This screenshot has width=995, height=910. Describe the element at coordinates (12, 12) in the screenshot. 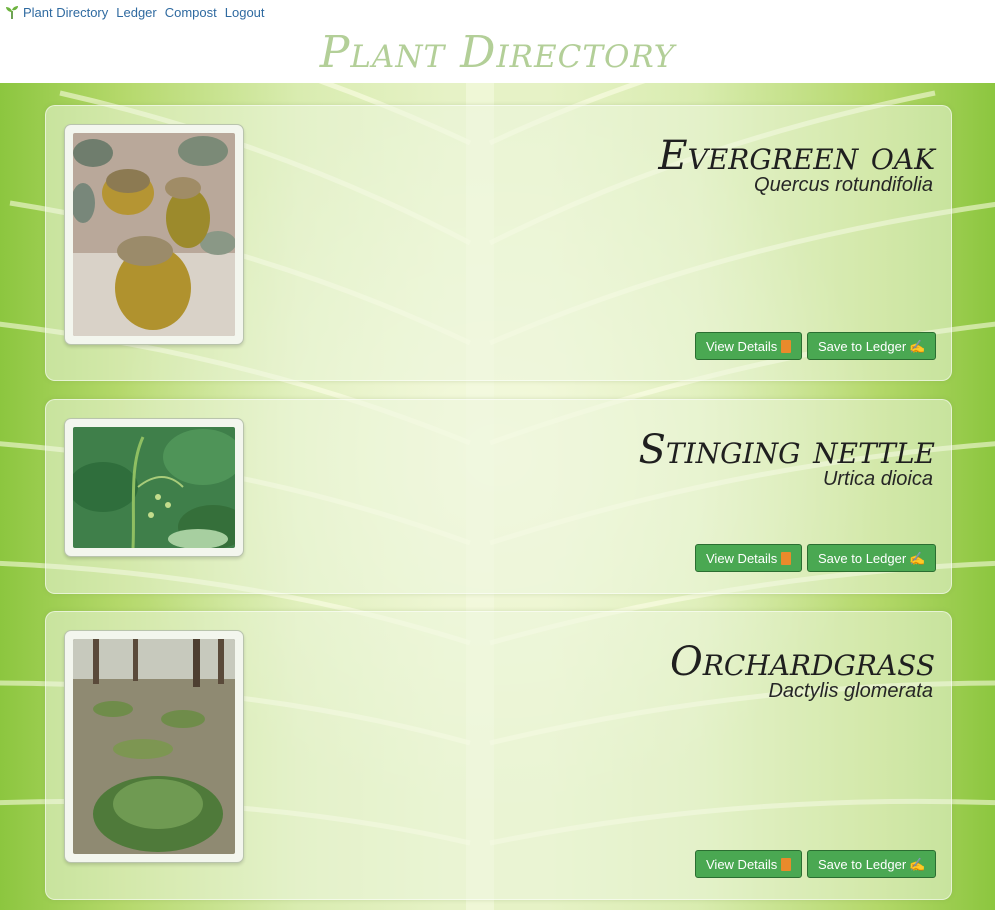

I see `sprout-icon` at that location.